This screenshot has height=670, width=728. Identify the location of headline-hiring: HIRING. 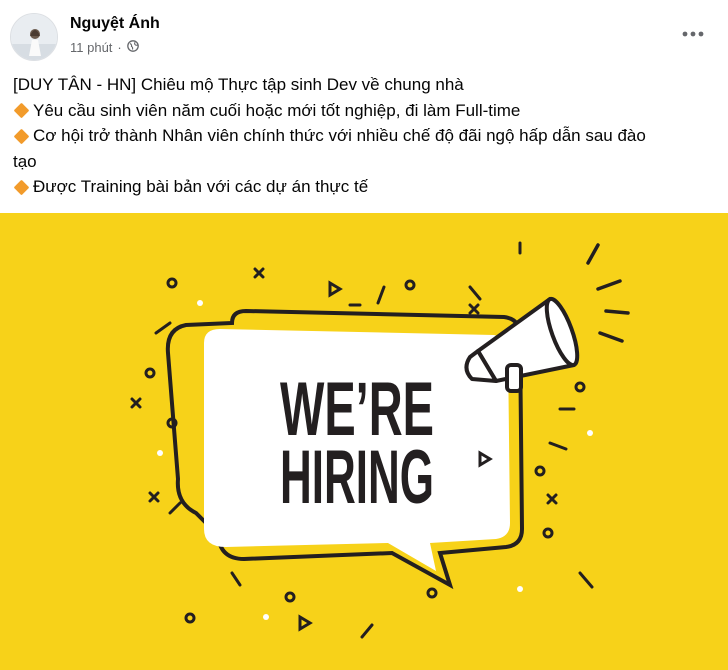
(357, 477).